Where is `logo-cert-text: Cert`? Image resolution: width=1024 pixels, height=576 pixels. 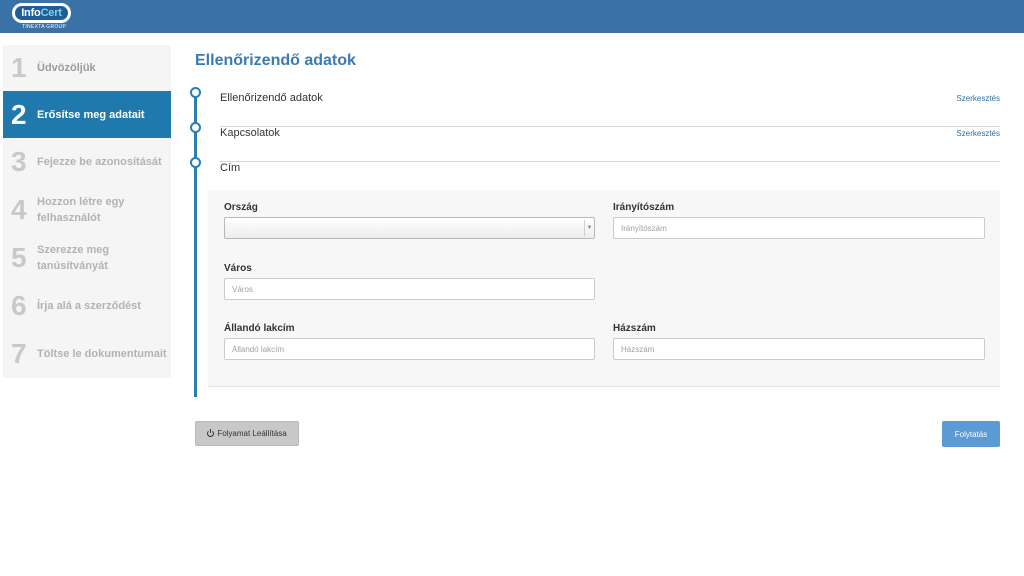
logo-cert-text: Cert is located at coordinates (51, 13).